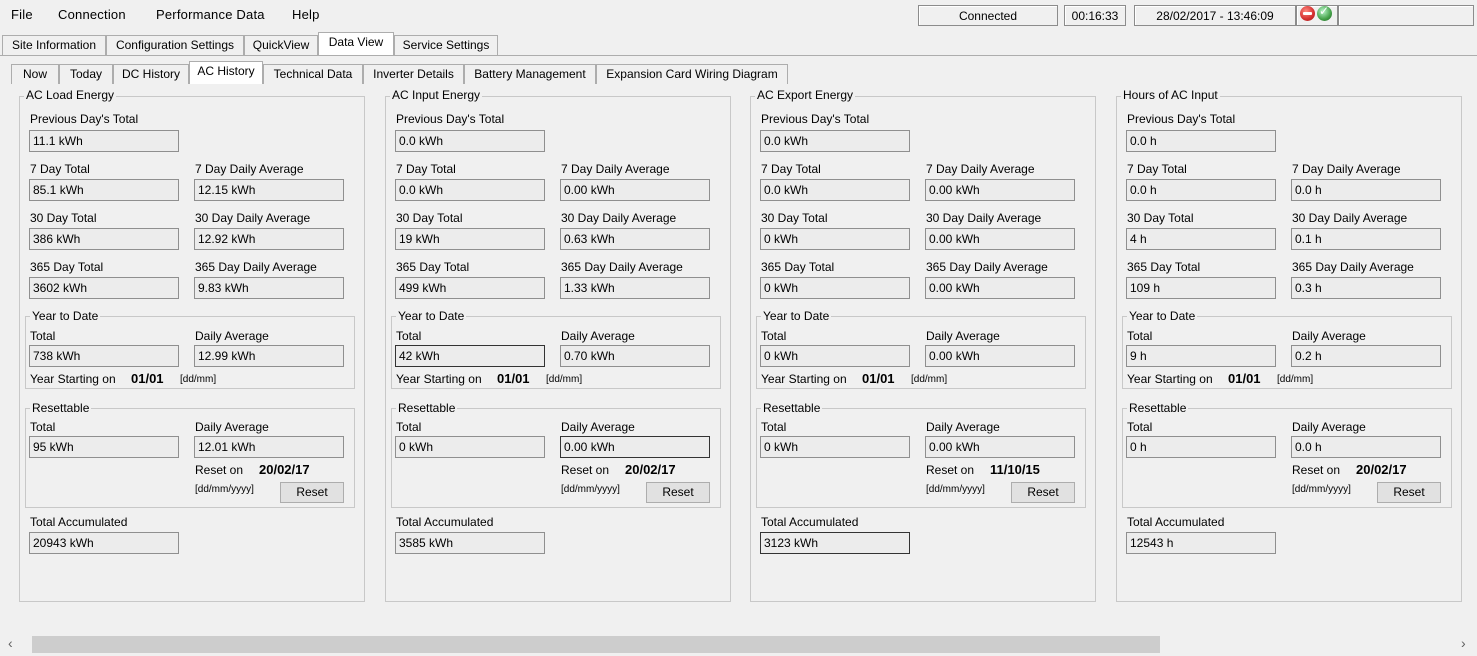 This screenshot has height=656, width=1477. Describe the element at coordinates (210, 14) in the screenshot. I see `menu-performance-data: Performance Data` at that location.